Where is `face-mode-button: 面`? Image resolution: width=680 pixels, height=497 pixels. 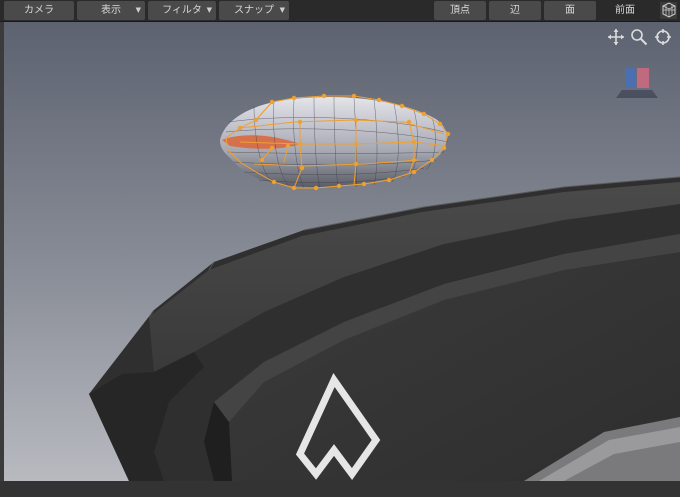 face-mode-button: 面 is located at coordinates (570, 10).